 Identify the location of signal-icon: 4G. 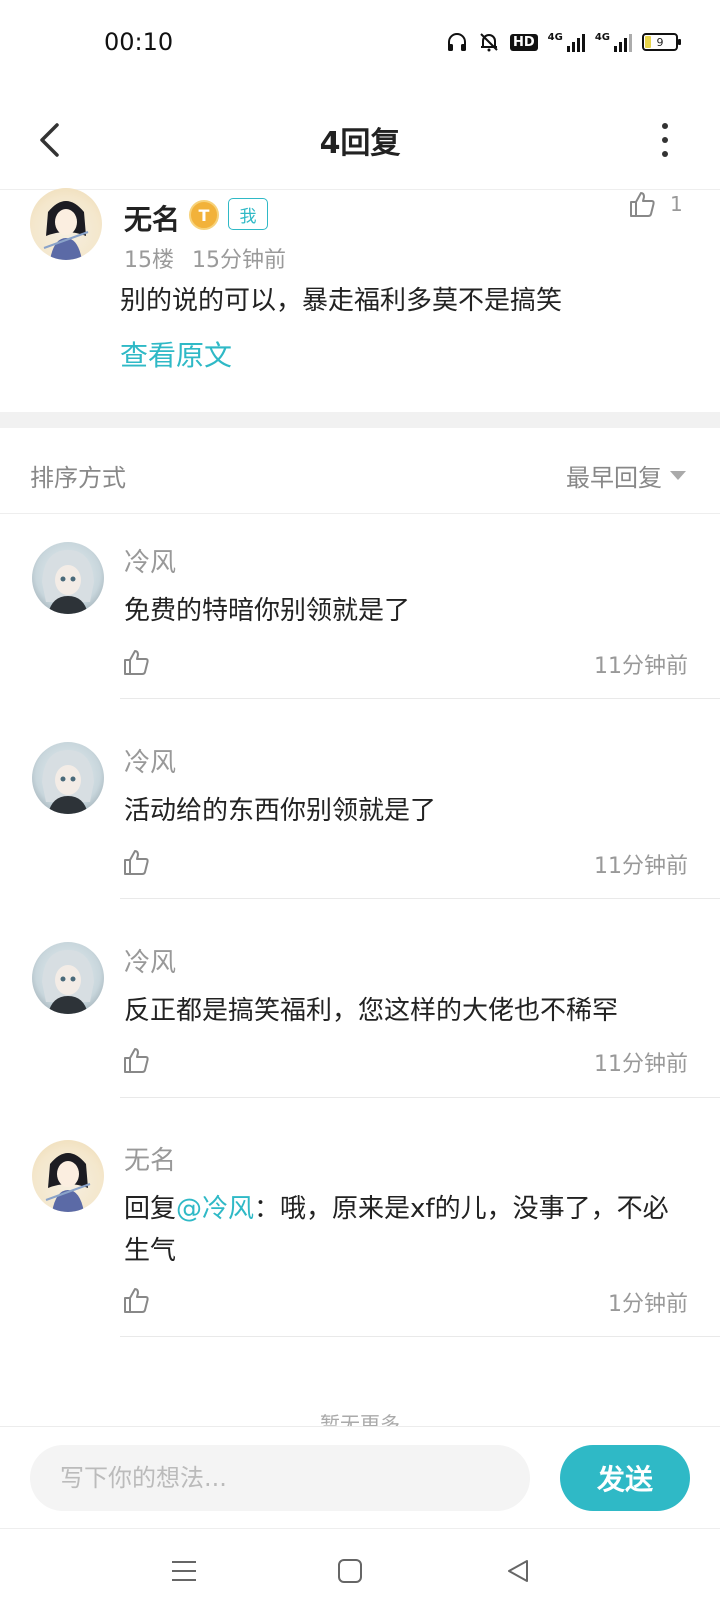
(566, 42).